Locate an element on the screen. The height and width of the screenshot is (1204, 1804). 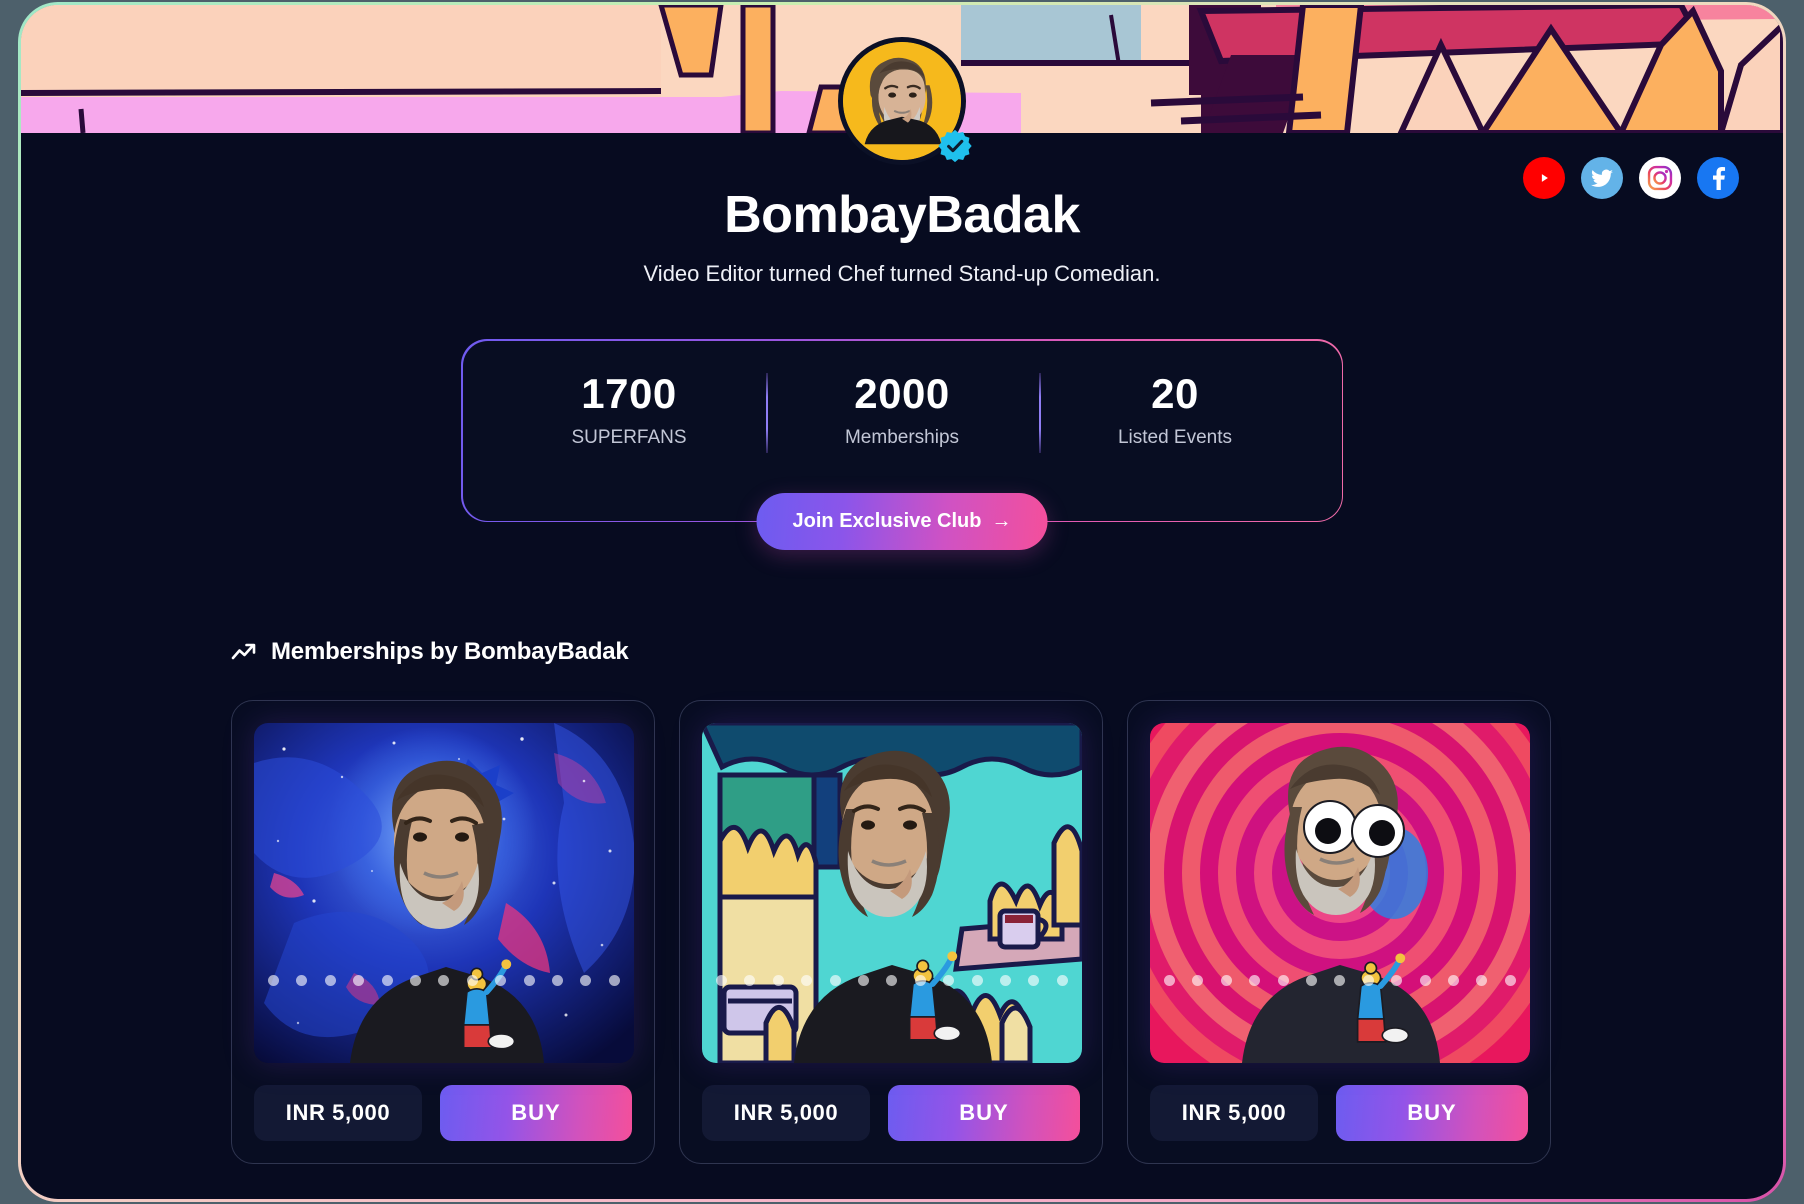
facebook-icon is located at coordinates (1719, 178).